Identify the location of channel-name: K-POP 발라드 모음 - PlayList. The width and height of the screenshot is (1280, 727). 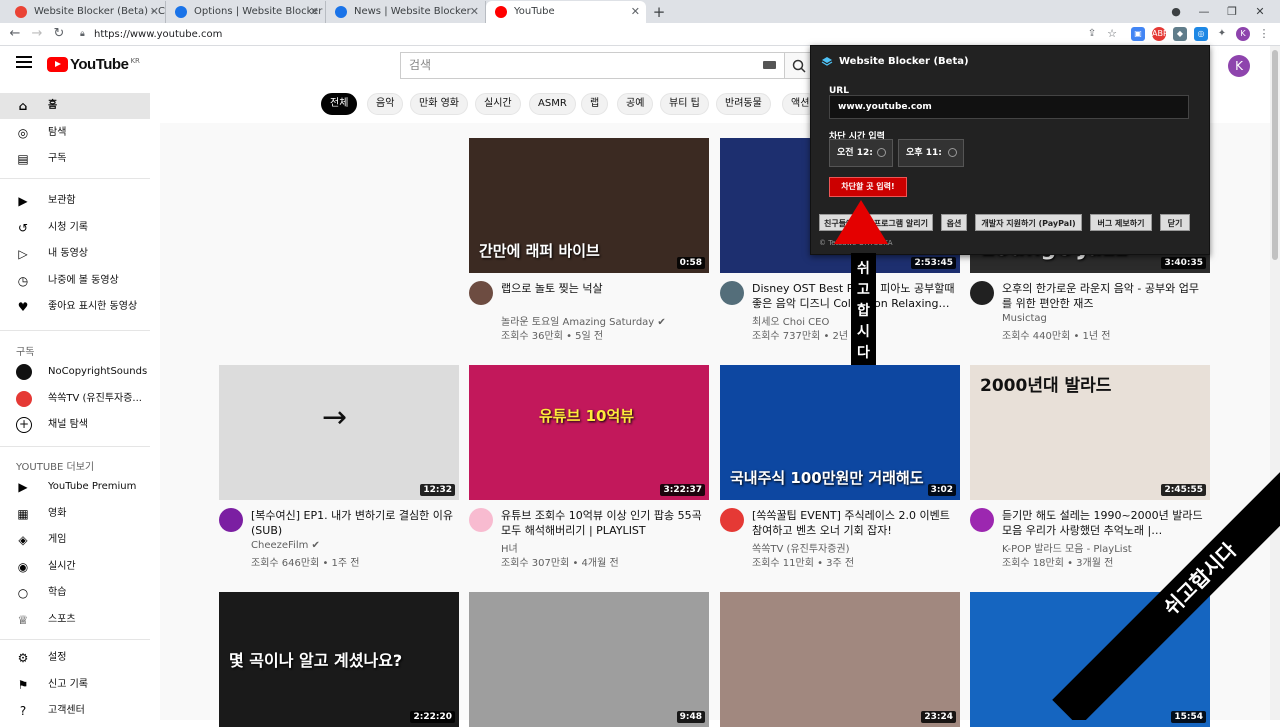
(1067, 547).